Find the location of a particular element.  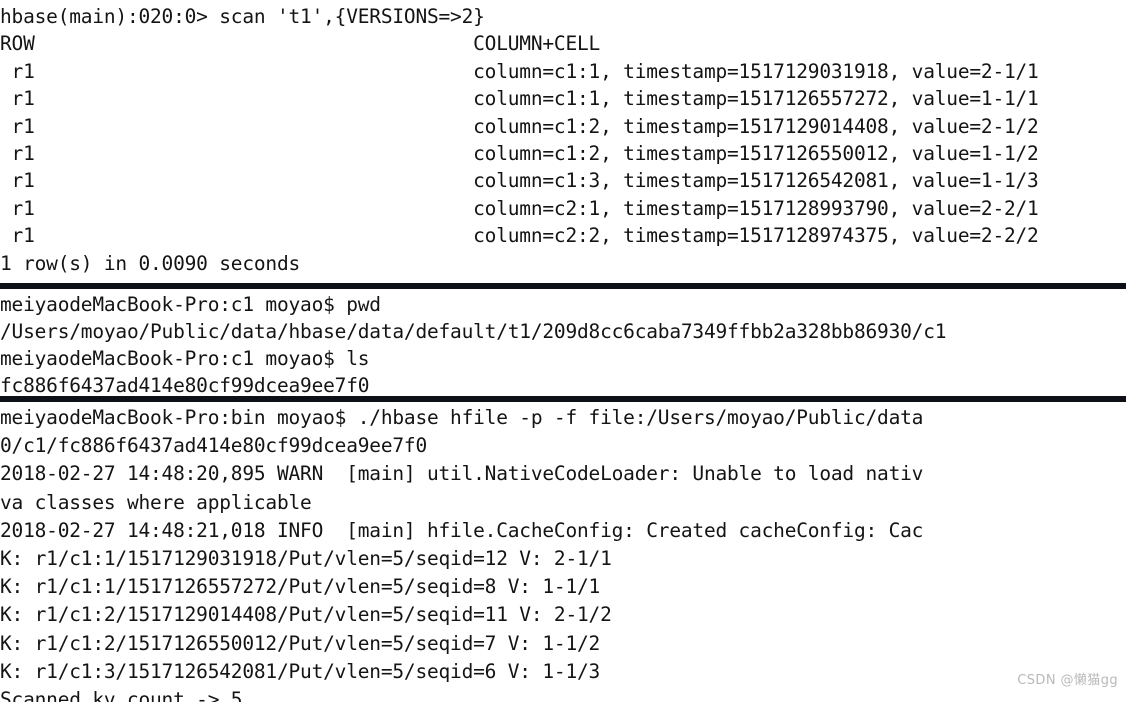

log-warn-wrap-line: va classes where applicable is located at coordinates (156, 502).